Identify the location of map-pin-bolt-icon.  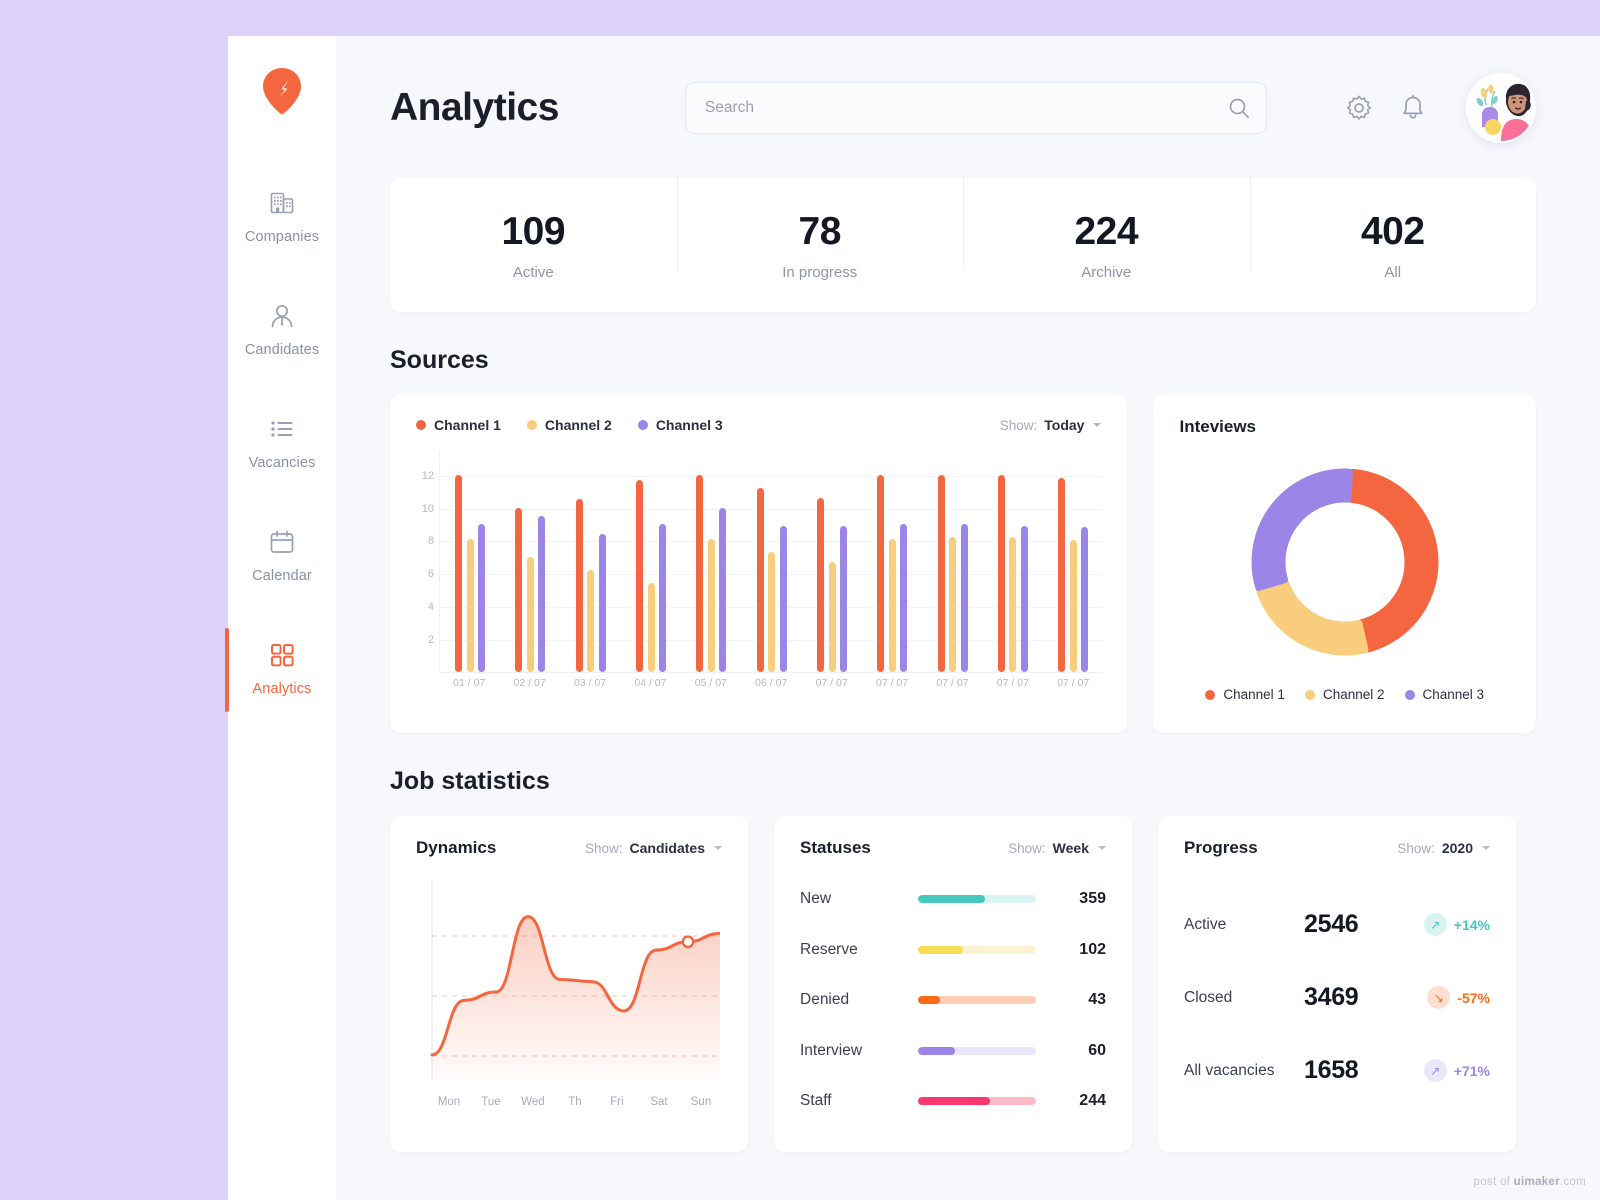
(282, 91).